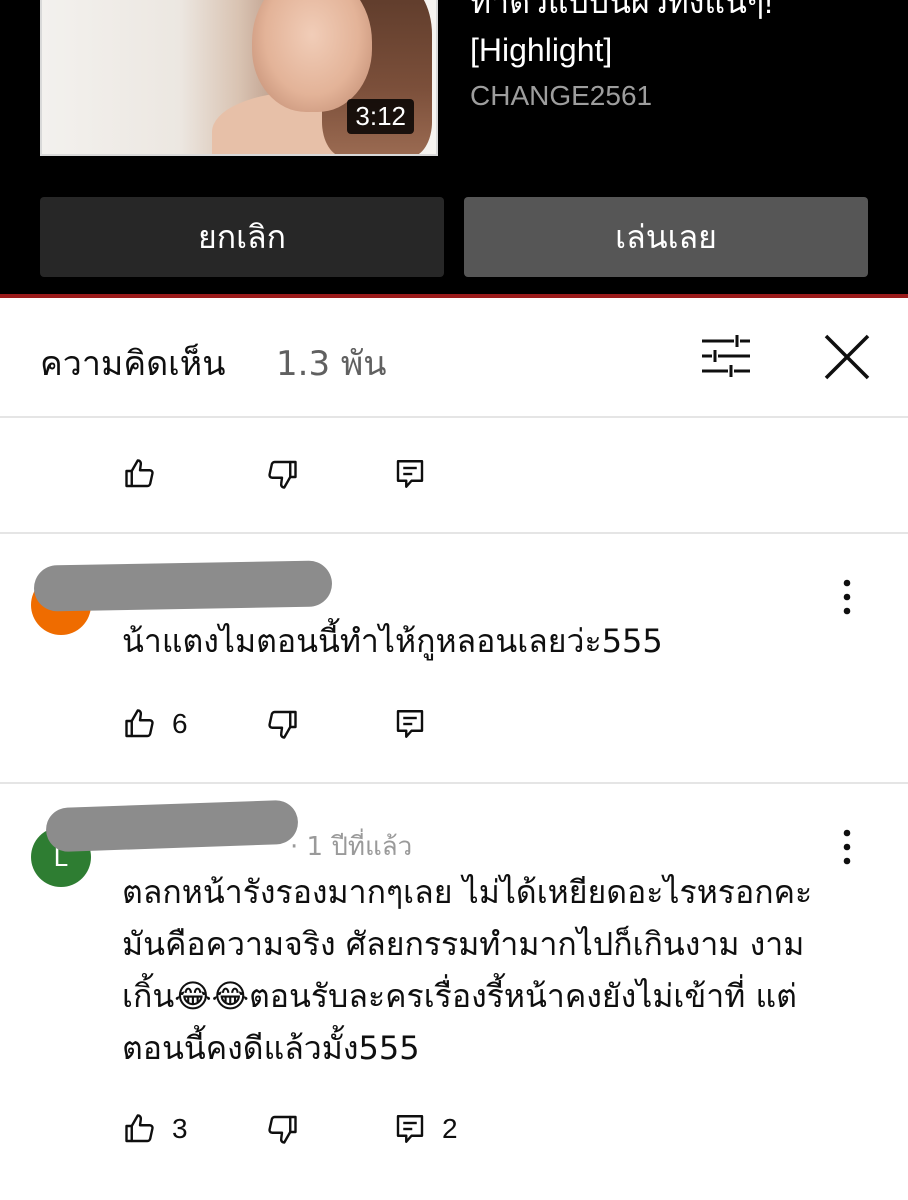  What do you see at coordinates (351, 847) in the screenshot?
I see `comment-timestamp: · 1 ปีที่แล้ว` at bounding box center [351, 847].